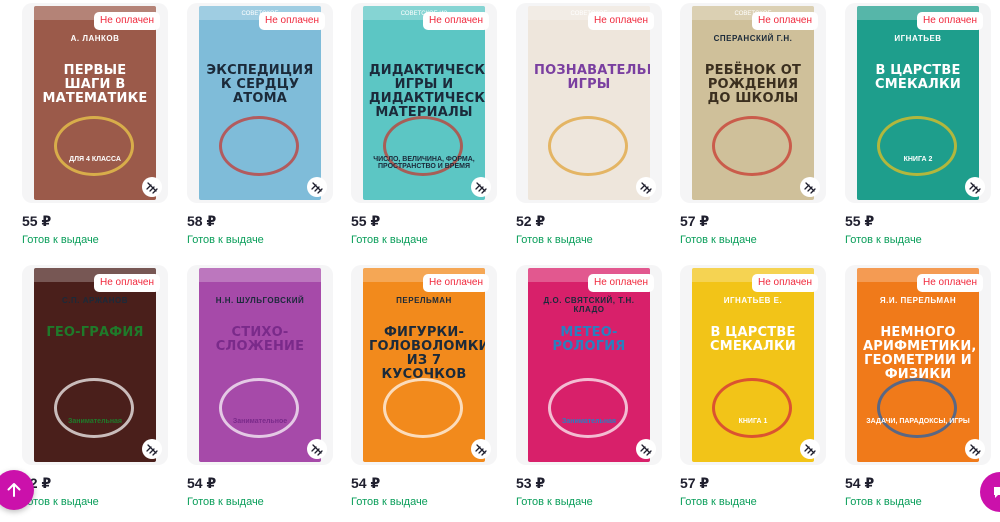  Describe the element at coordinates (695, 483) in the screenshot. I see `product-price: 57 ₽` at that location.